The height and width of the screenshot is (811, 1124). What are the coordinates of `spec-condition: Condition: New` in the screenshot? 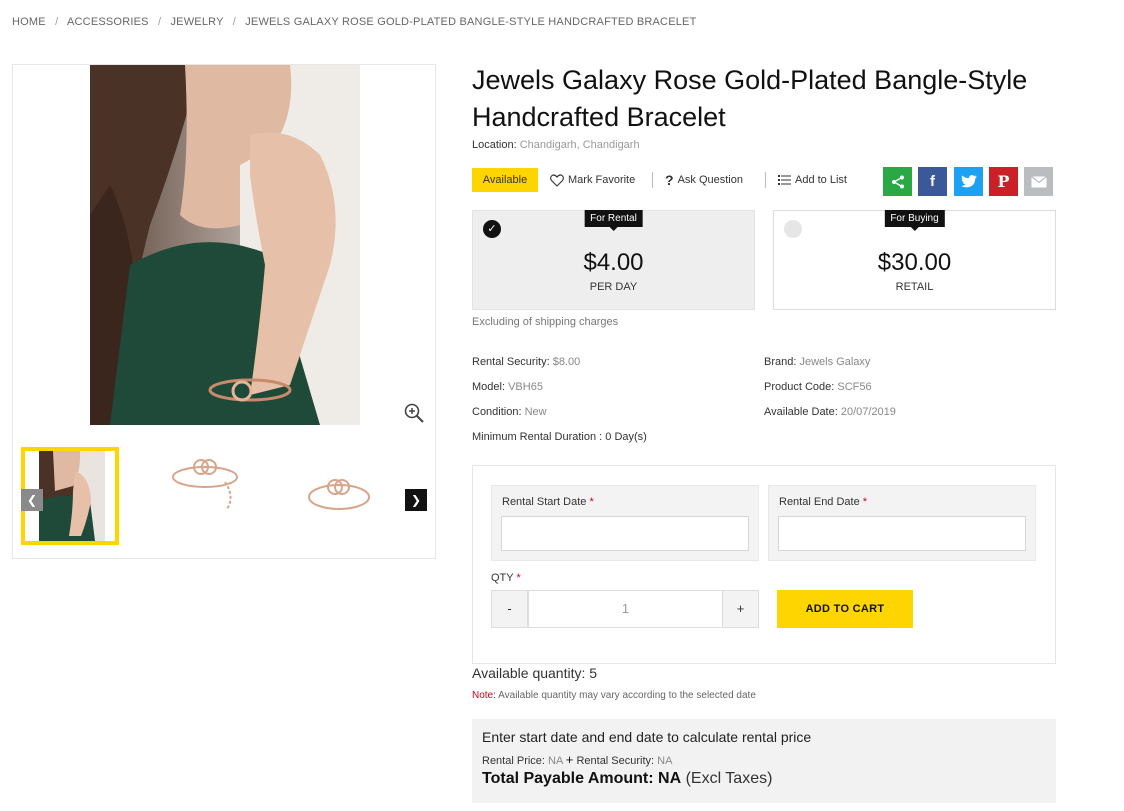 It's located at (509, 412).